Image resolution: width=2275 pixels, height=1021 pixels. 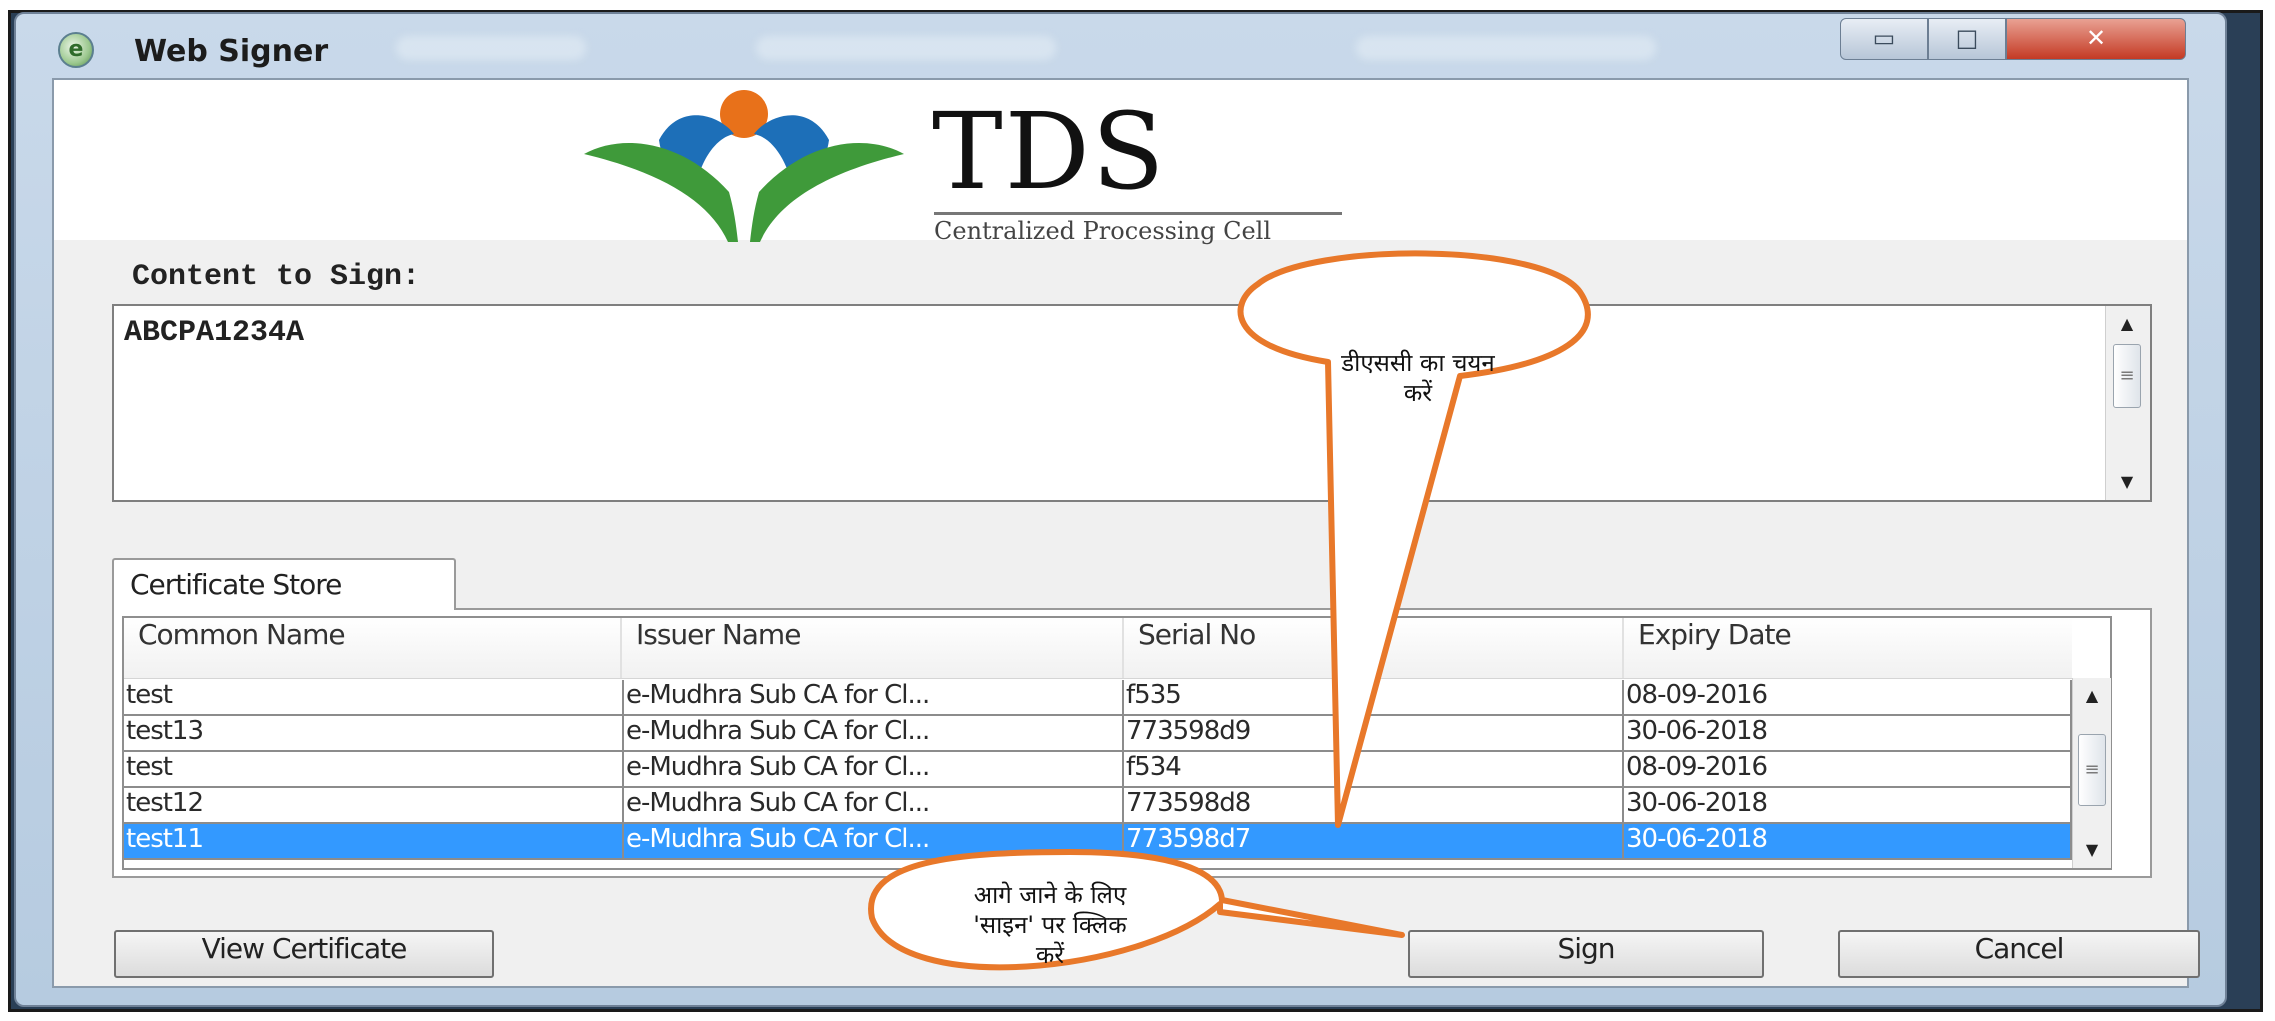 I want to click on select-dsc-callout: डीएससी का चयन करें, so click(x=1418, y=378).